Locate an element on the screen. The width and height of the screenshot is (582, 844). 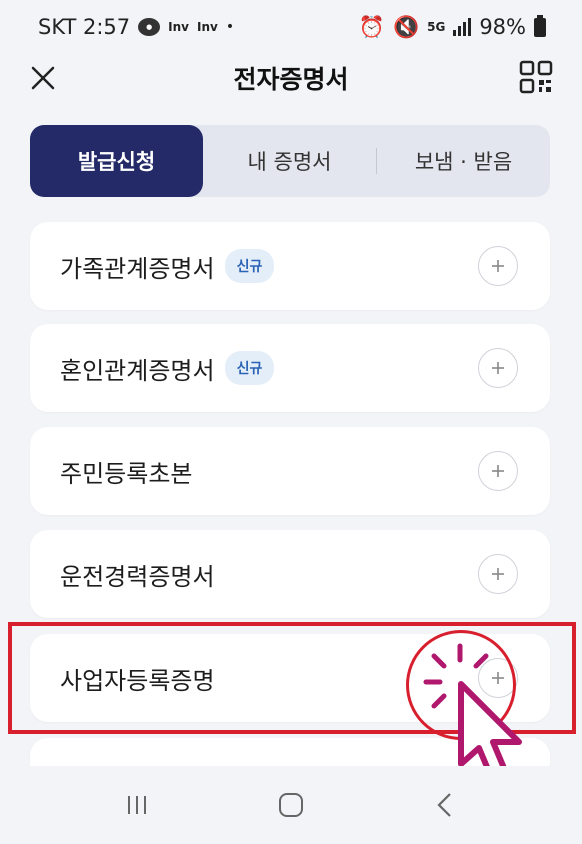
close-button is located at coordinates (43, 78).